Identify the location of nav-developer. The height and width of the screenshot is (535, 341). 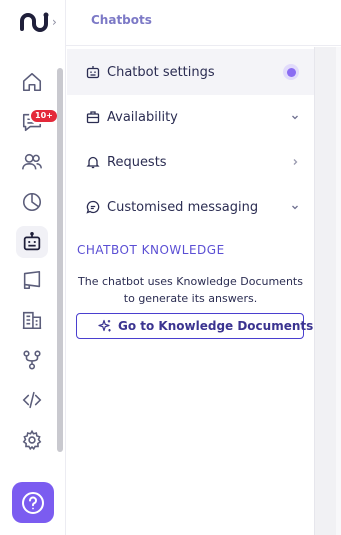
(32, 400).